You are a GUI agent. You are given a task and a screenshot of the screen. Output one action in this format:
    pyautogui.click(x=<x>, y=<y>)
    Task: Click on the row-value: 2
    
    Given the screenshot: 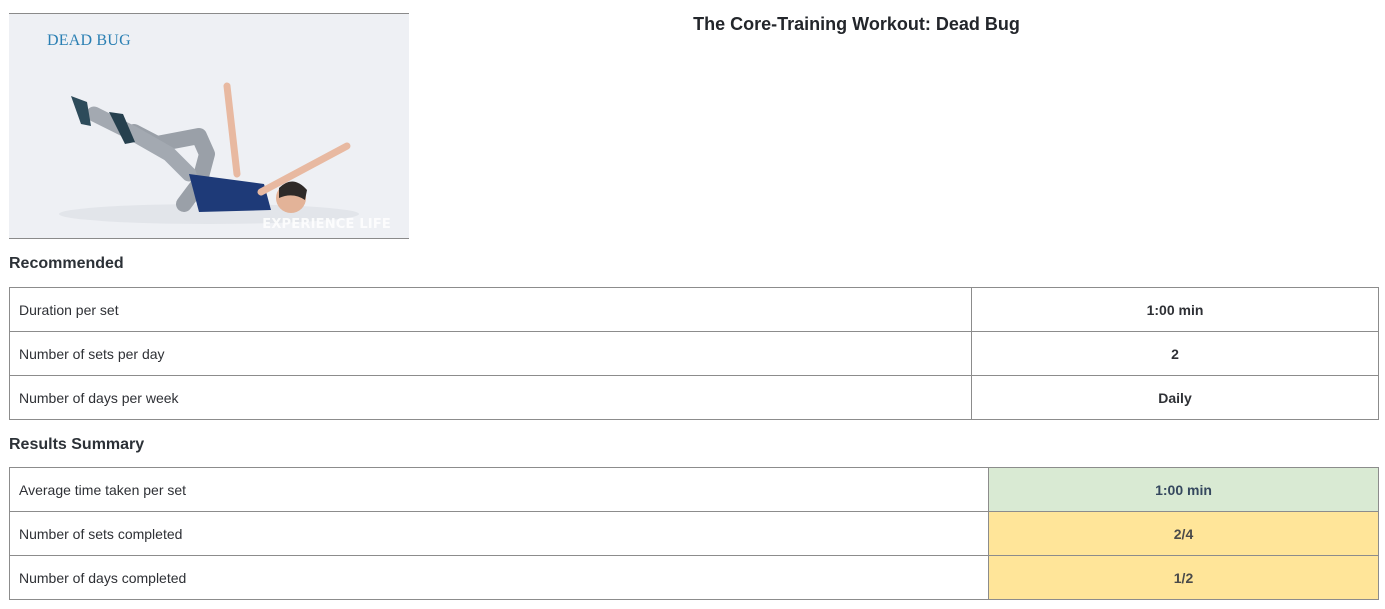 What is the action you would take?
    pyautogui.click(x=1175, y=353)
    